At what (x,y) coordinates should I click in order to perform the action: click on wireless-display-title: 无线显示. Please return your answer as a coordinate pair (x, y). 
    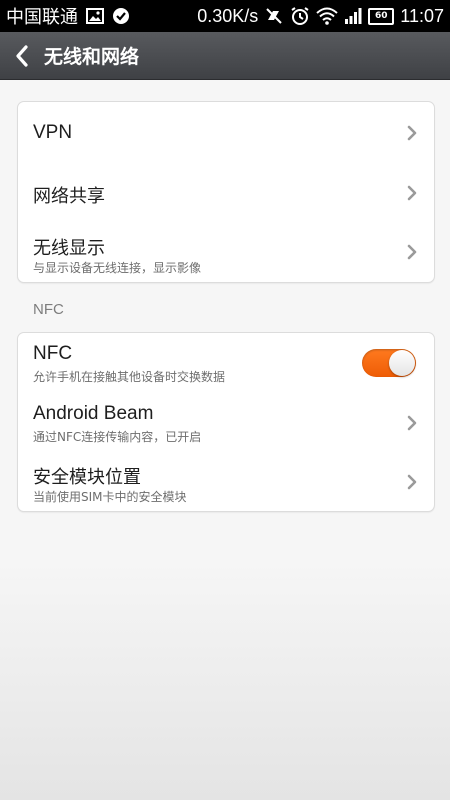
    Looking at the image, I should click on (69, 248).